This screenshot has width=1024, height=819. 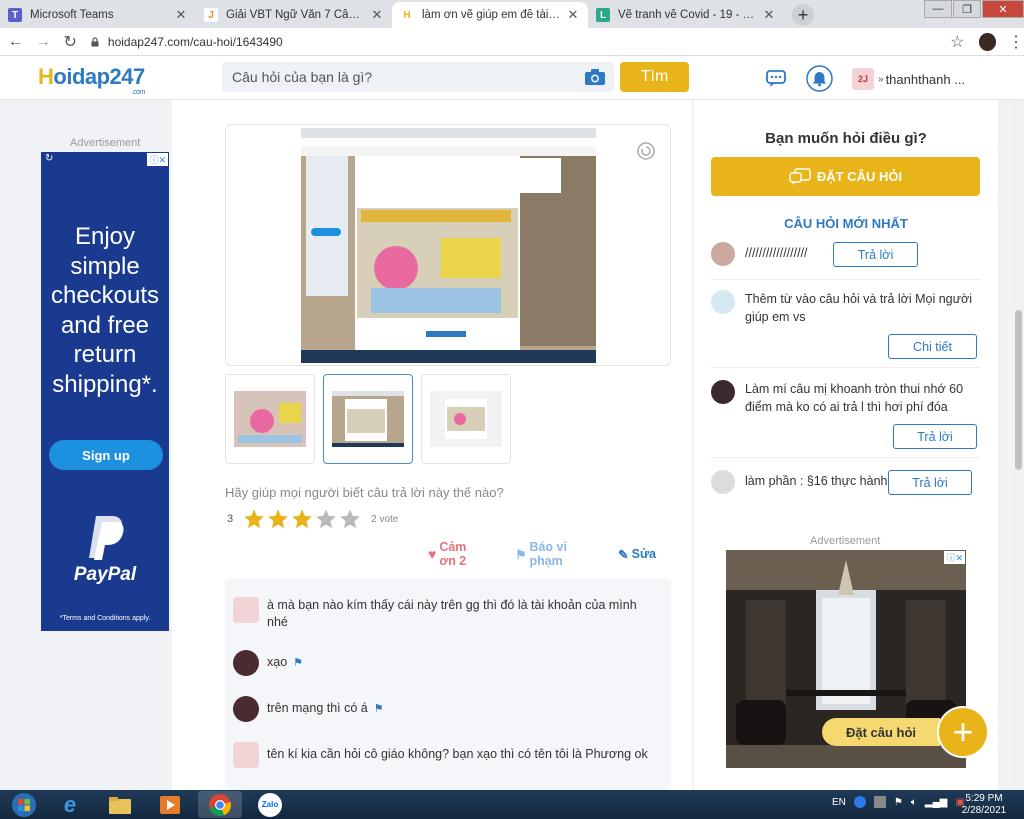 I want to click on edit-button: ✎ Sửa, so click(x=646, y=554).